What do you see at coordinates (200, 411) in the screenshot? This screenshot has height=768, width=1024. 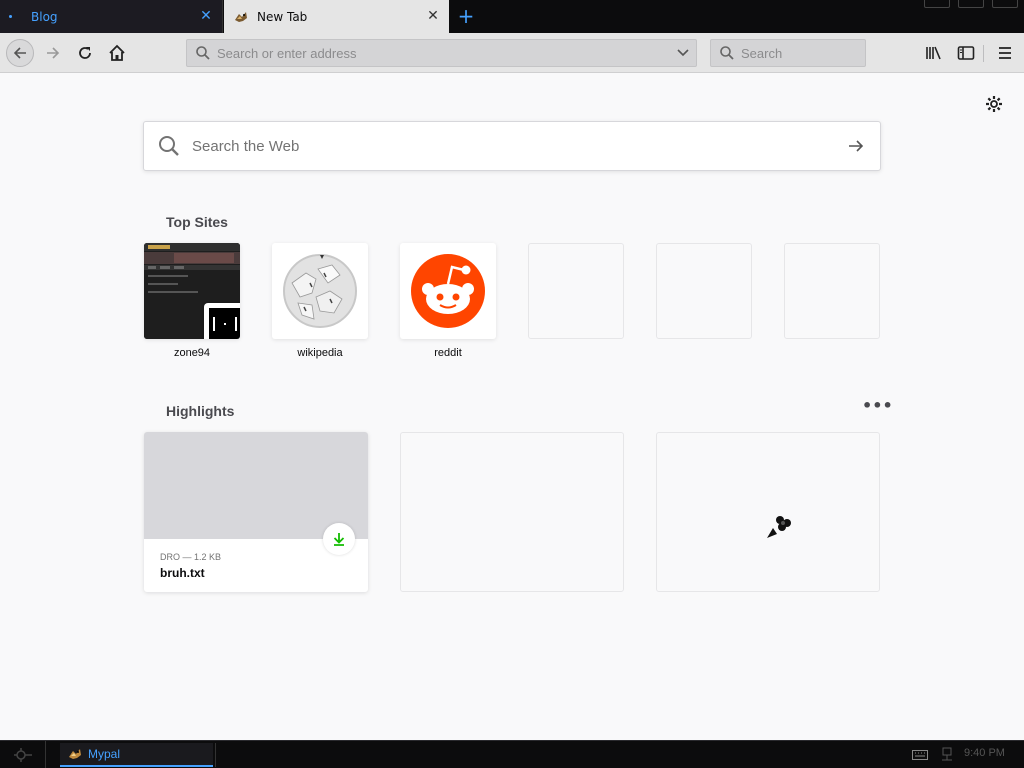 I see `highlights-heading: Highlights` at bounding box center [200, 411].